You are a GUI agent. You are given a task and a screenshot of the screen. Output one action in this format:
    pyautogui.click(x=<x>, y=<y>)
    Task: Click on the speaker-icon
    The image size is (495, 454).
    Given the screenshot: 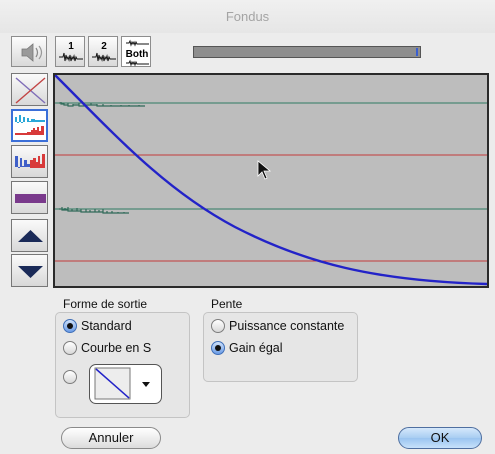 What is the action you would take?
    pyautogui.click(x=32, y=52)
    